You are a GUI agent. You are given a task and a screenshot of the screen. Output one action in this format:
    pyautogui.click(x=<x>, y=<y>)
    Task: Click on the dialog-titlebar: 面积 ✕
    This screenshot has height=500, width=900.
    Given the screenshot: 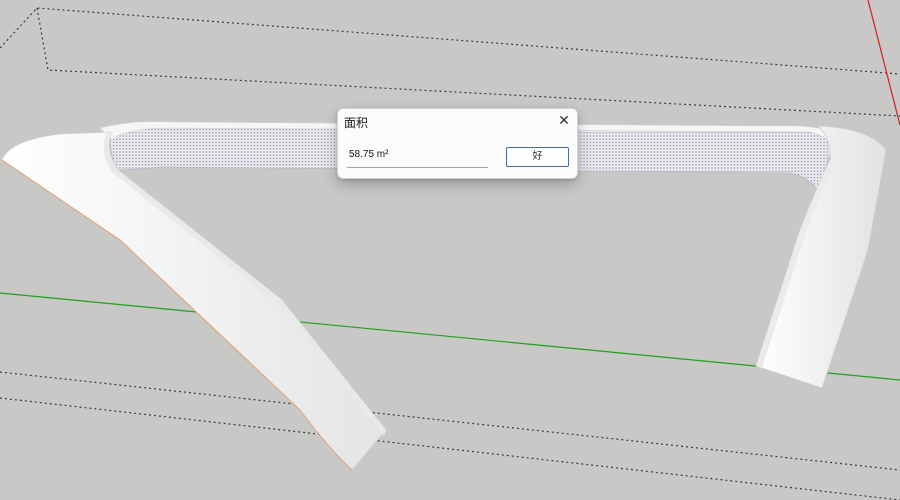 What is the action you would take?
    pyautogui.click(x=457, y=121)
    